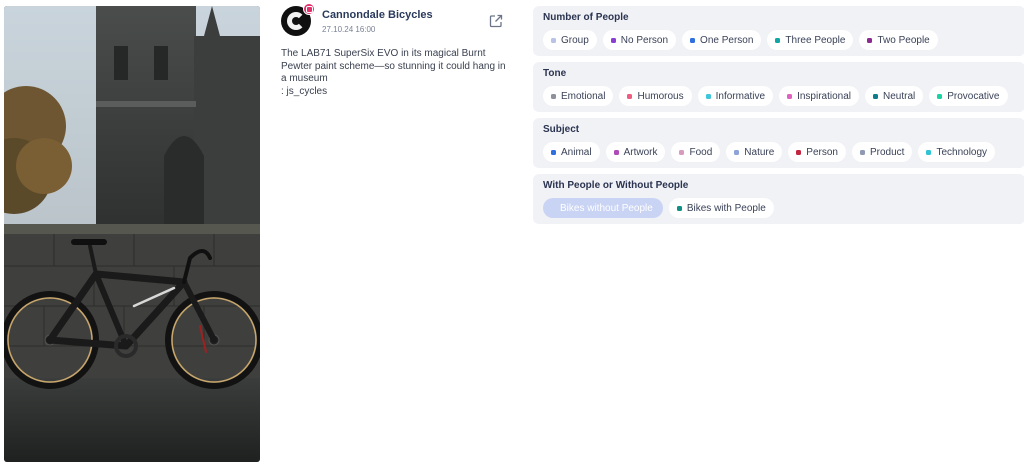 This screenshot has width=1024, height=468. I want to click on tag-chip-label: Technology, so click(962, 152).